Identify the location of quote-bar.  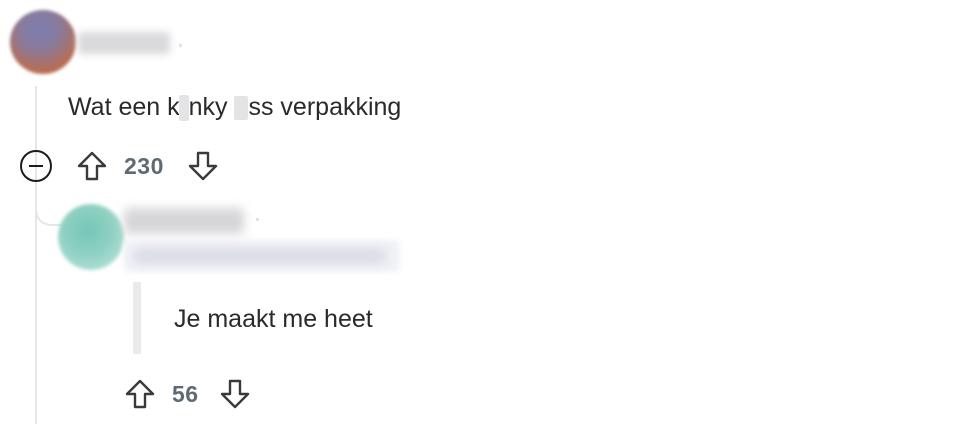
(137, 318).